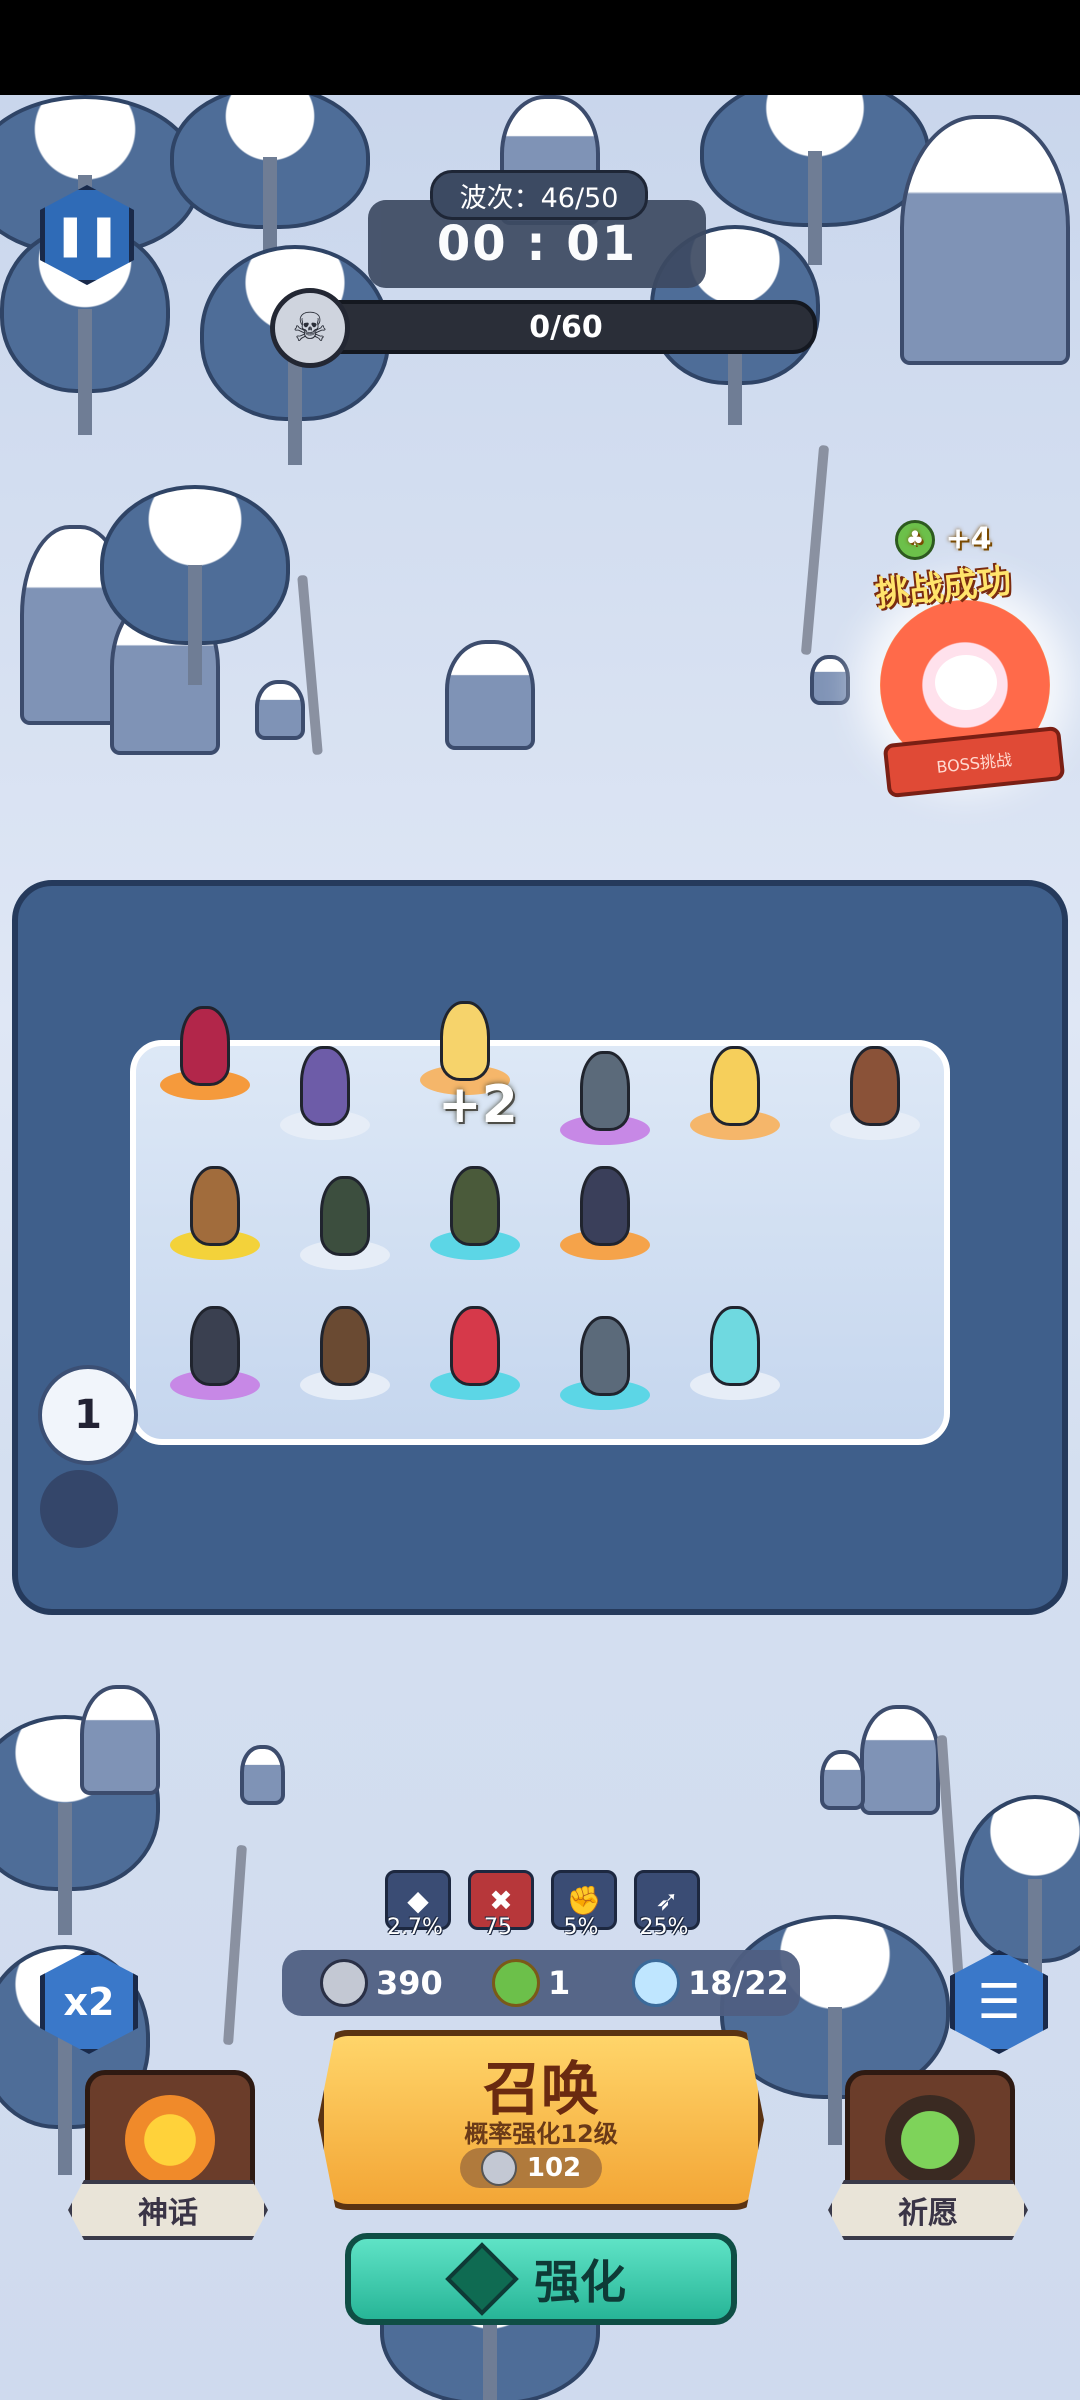 The width and height of the screenshot is (1080, 2400). I want to click on summon-cost: 102, so click(531, 2168).